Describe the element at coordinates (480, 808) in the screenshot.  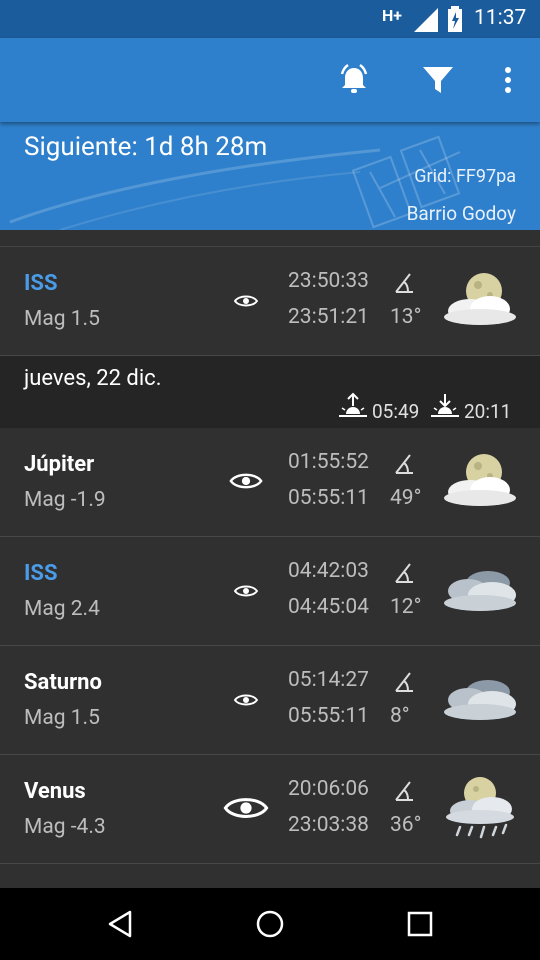
I see `rain-night-icon` at that location.